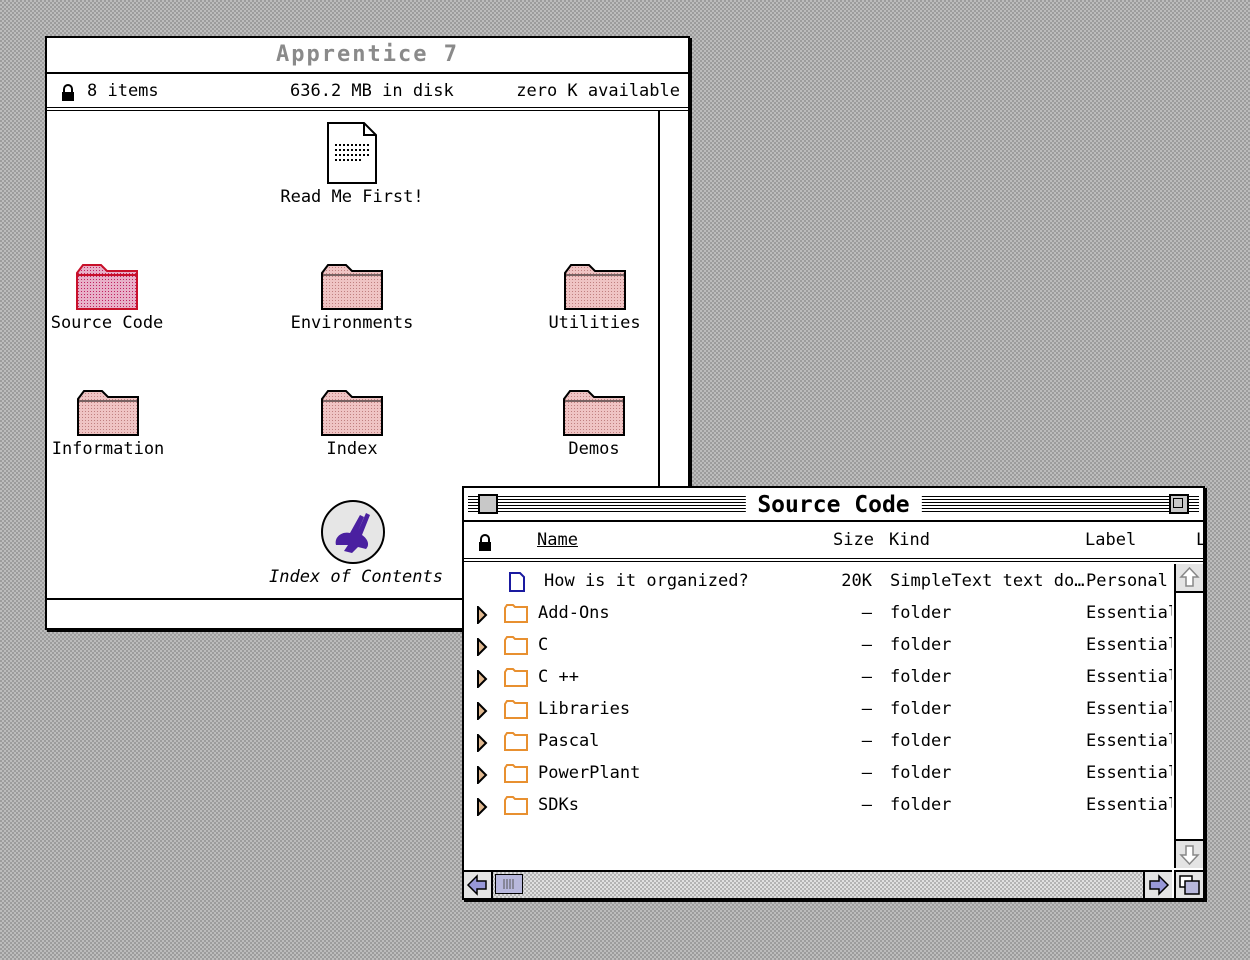  What do you see at coordinates (818, 678) in the screenshot?
I see `list-item-c-plus-plus: C ++ — folder Essential` at bounding box center [818, 678].